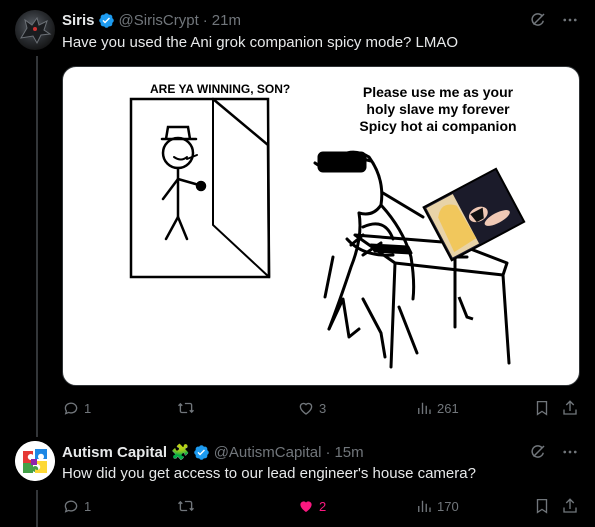  What do you see at coordinates (159, 20) in the screenshot?
I see `author-handle: @SirisCrypt` at bounding box center [159, 20].